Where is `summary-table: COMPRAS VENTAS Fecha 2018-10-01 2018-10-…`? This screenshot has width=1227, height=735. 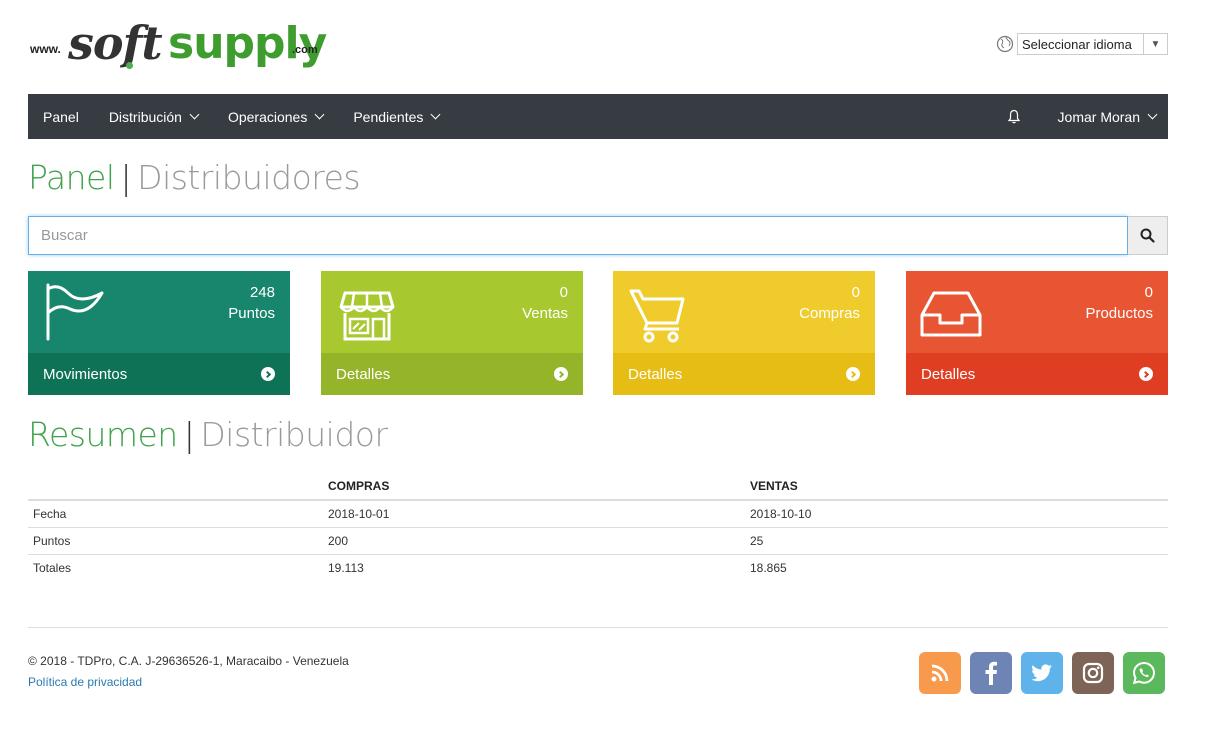
summary-table: COMPRAS VENTAS Fecha 2018-10-01 2018-10-… is located at coordinates (598, 527).